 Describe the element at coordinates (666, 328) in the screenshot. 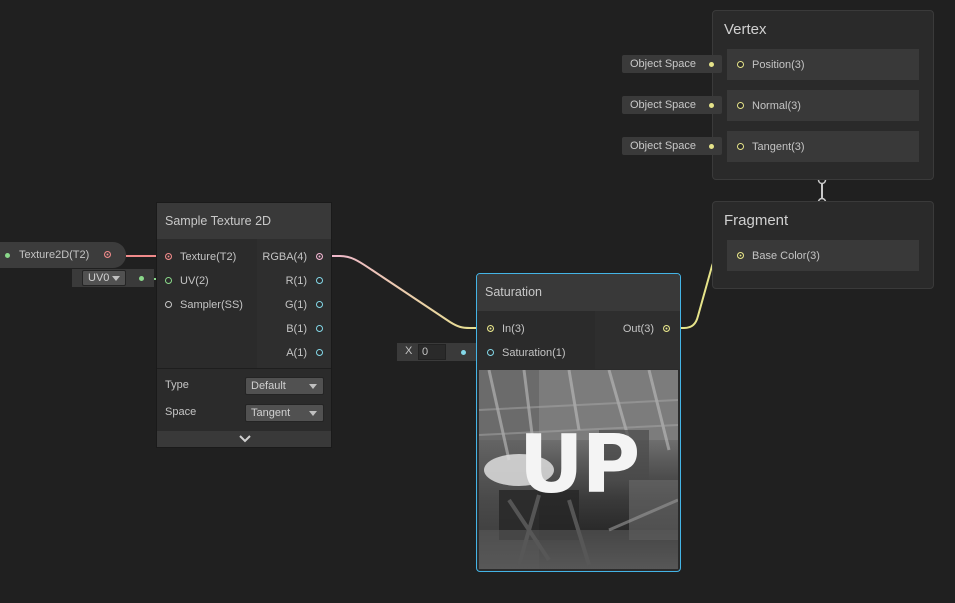

I see `out-output-port` at that location.